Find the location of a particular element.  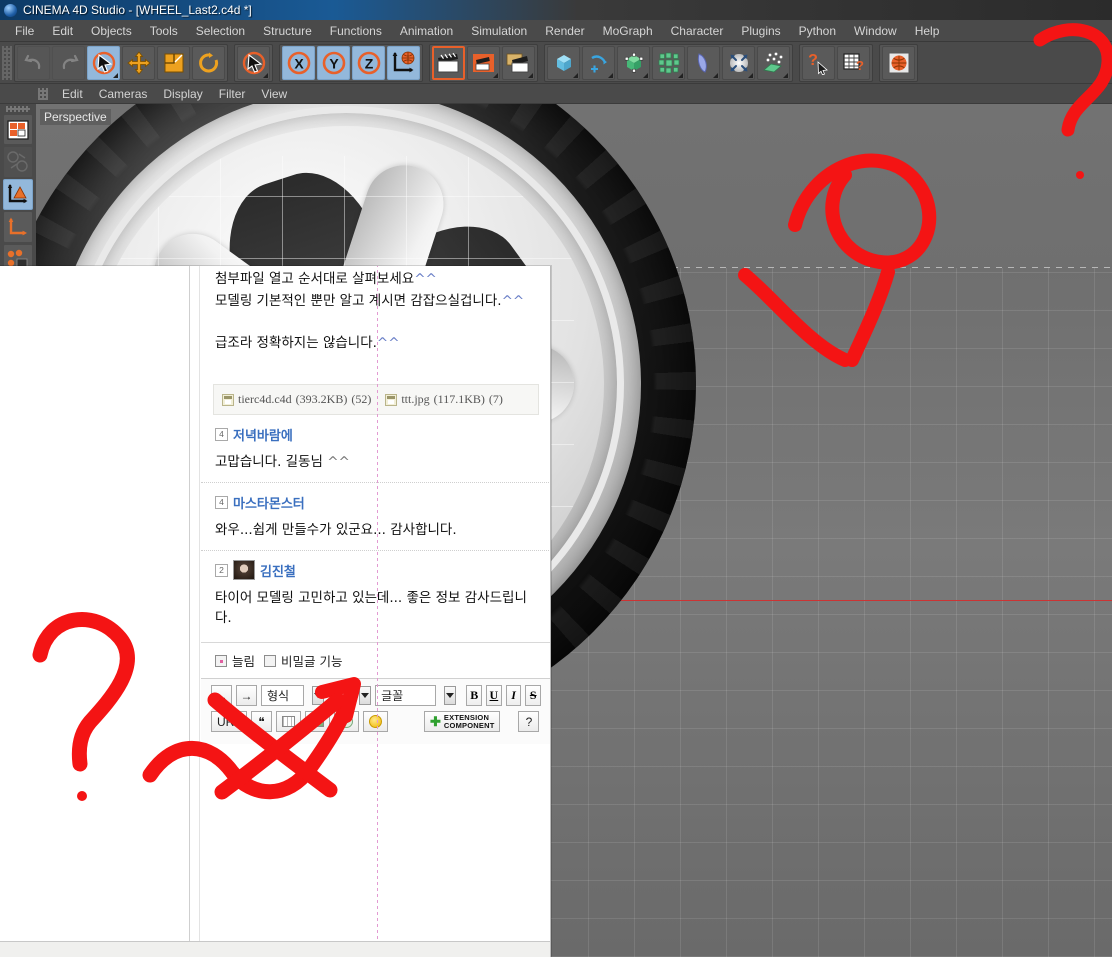

font-select-value: 글꼴 is located at coordinates (392, 696).